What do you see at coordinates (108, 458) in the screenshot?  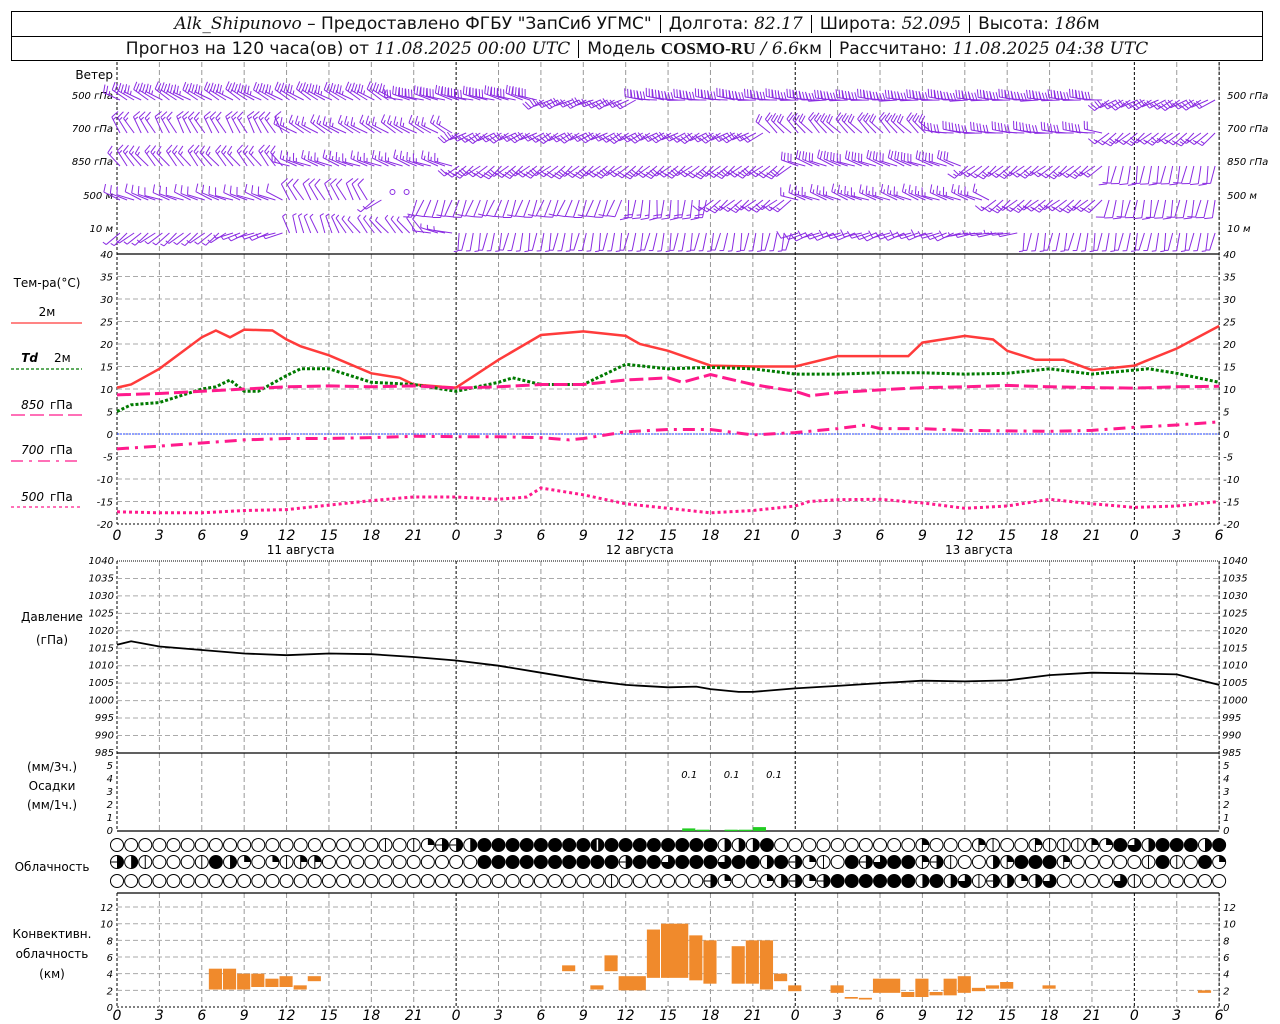 I see `temp-tick-left: -5` at bounding box center [108, 458].